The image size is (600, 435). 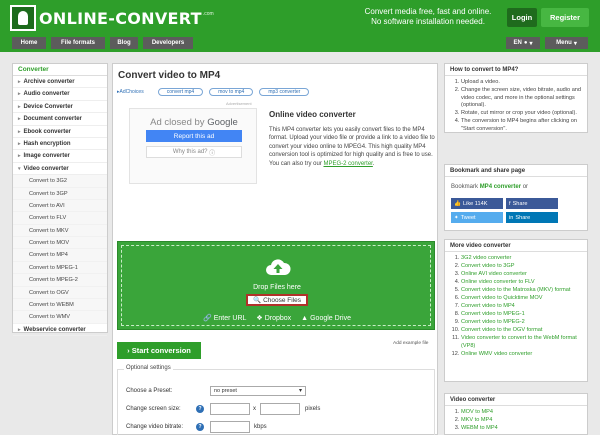 I want to click on ad-closed-text: Ad closed by Google, so click(x=194, y=122).